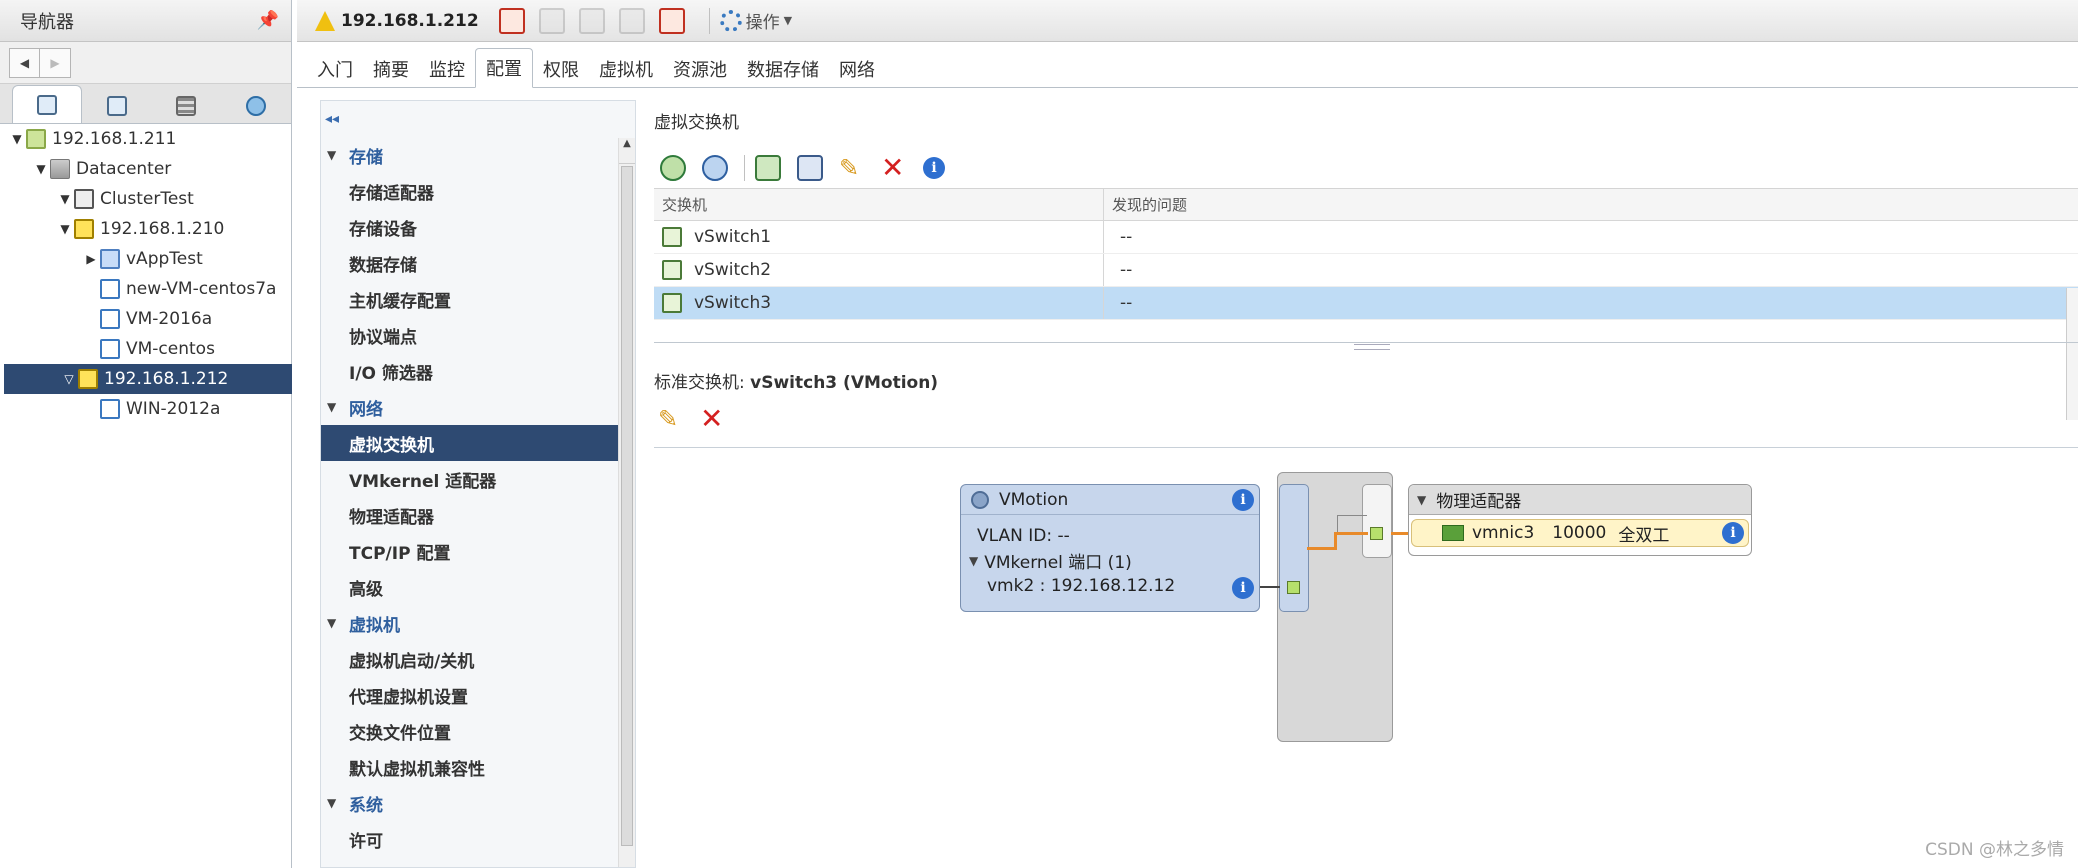 This screenshot has height=868, width=2078. I want to click on pin-icon: 📌, so click(268, 20).